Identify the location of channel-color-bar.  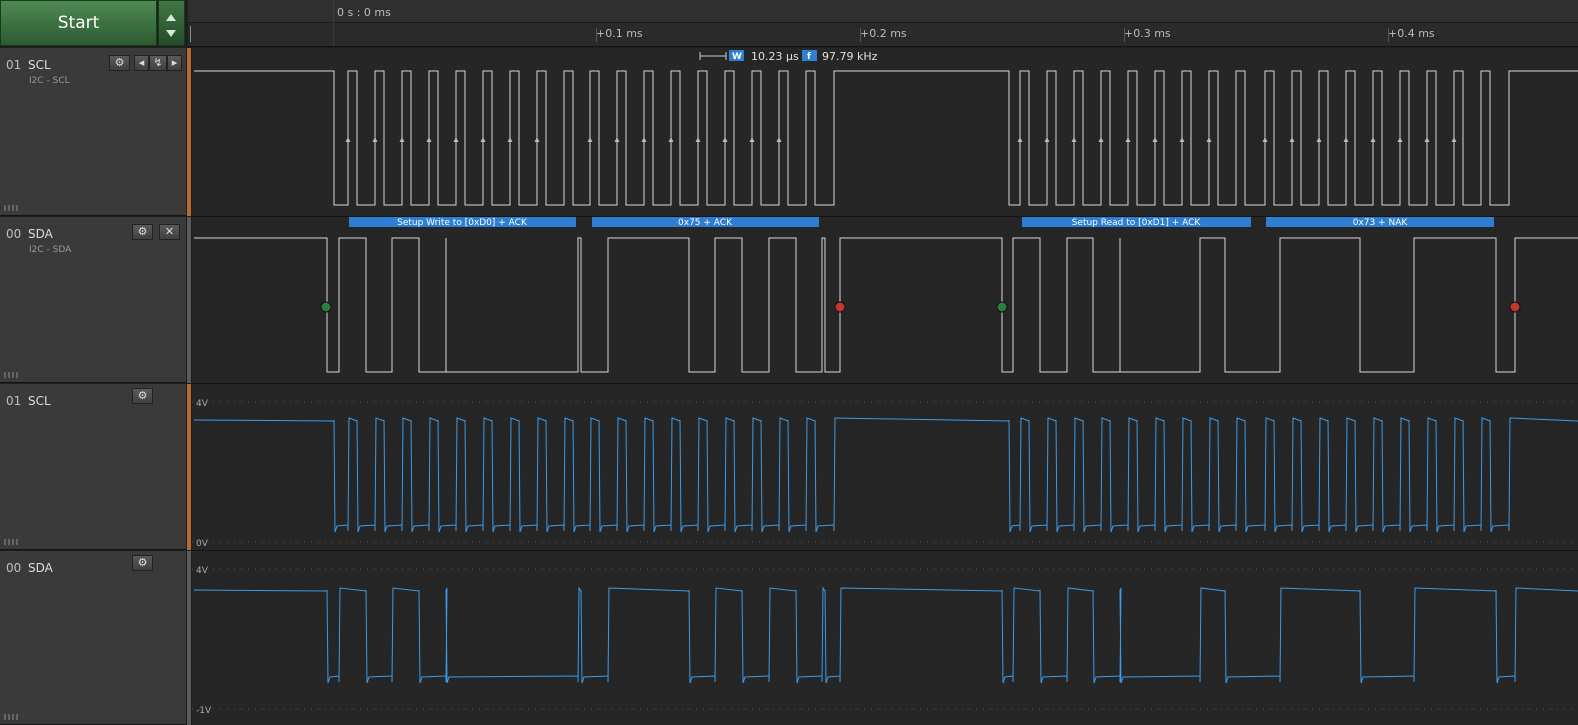
(189, 300).